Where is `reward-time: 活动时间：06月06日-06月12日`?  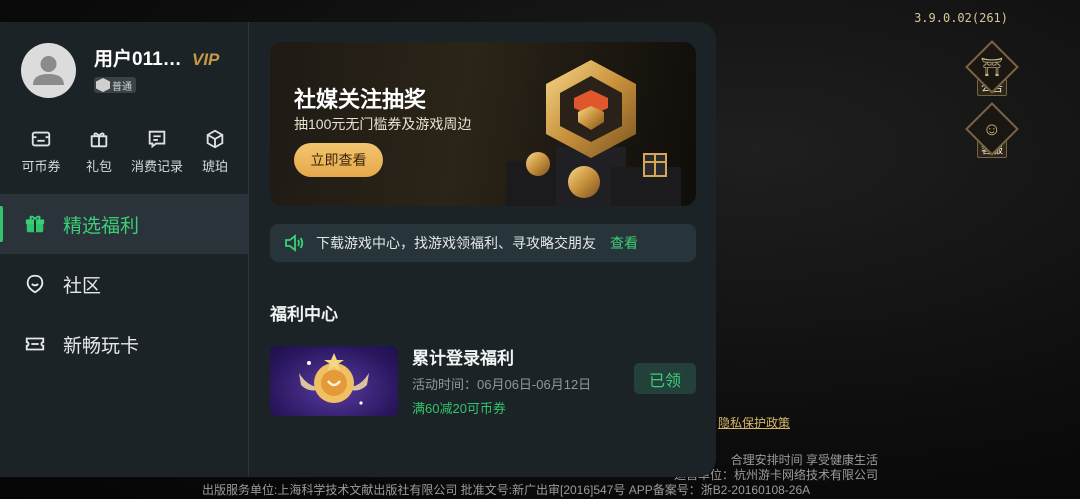
reward-time: 活动时间：06月06日-06月12日 is located at coordinates (502, 384).